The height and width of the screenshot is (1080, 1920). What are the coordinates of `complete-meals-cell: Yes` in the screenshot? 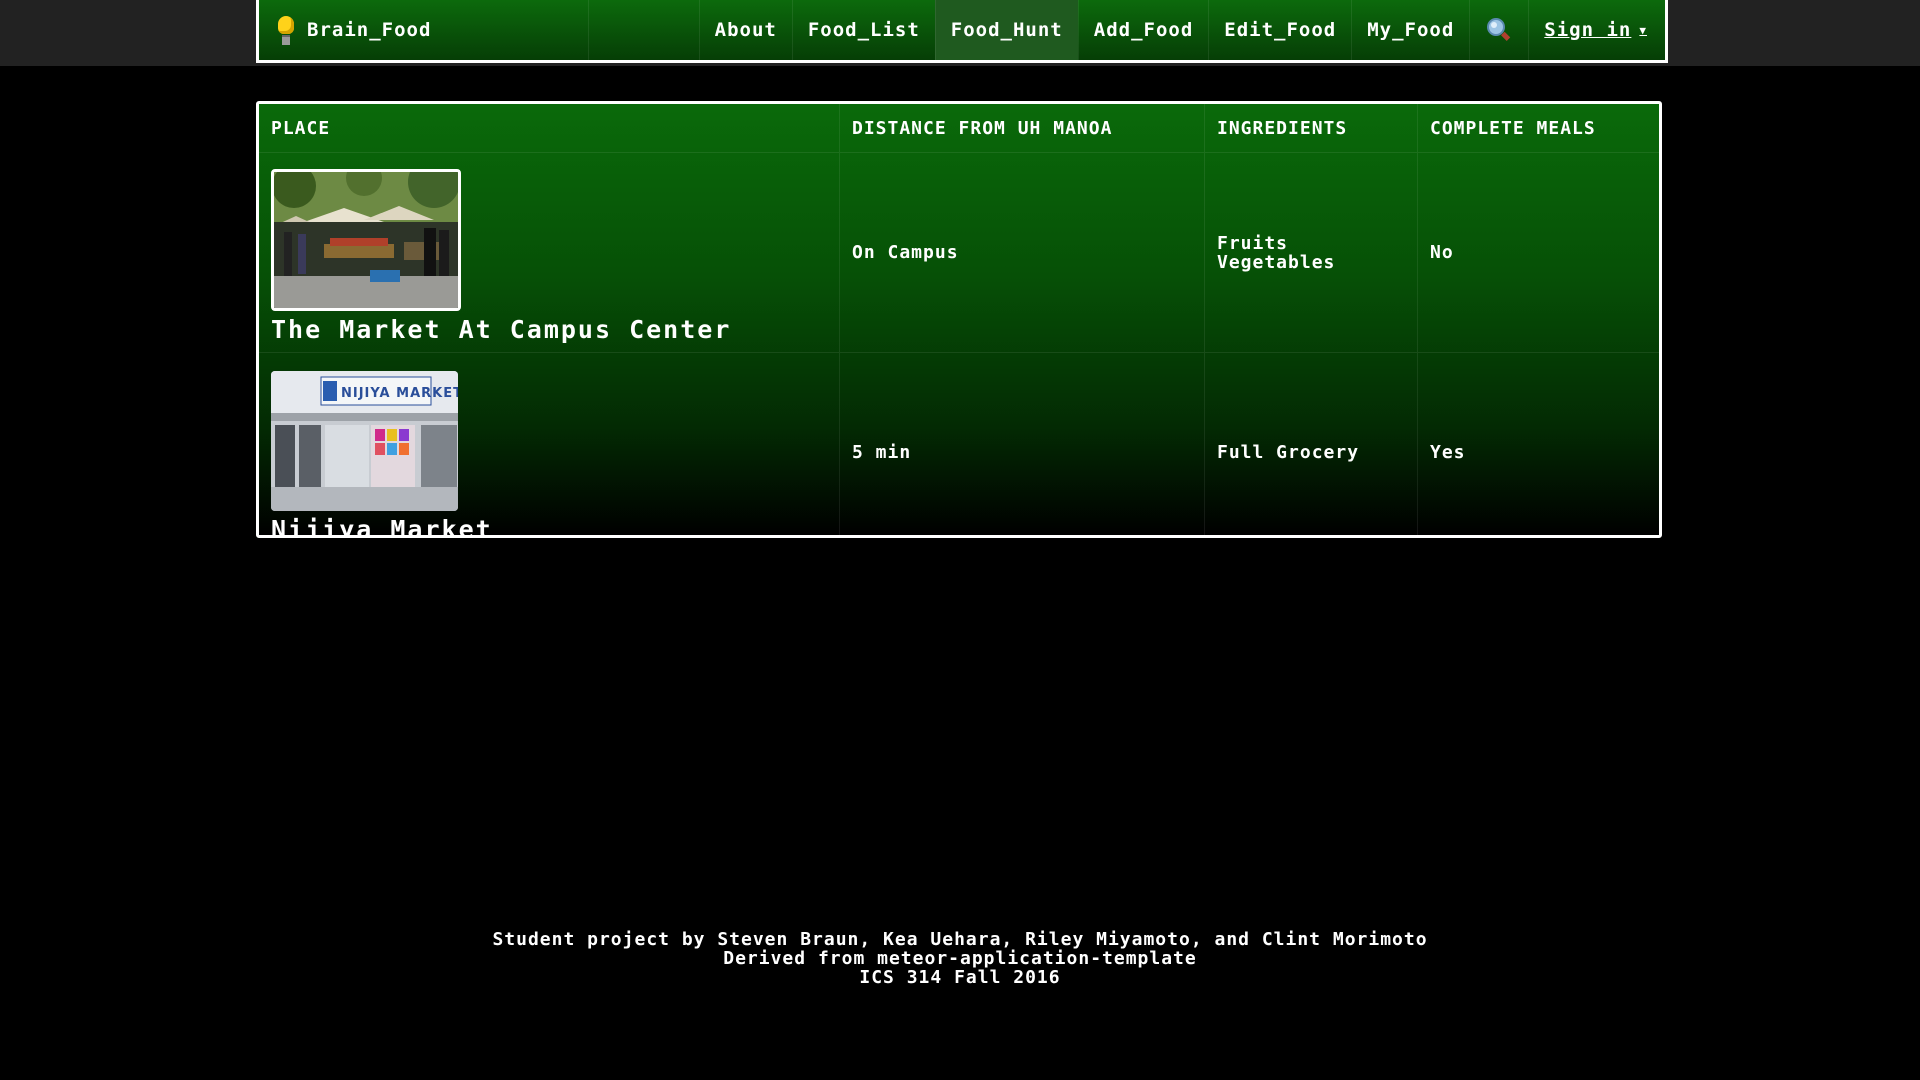 It's located at (1538, 443).